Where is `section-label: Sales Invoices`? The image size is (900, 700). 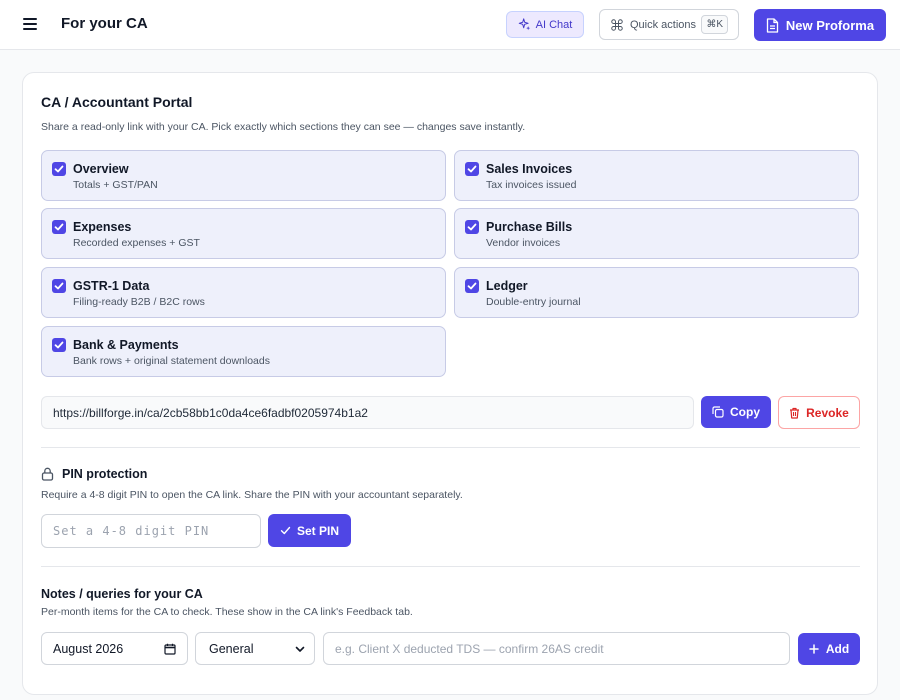
section-label: Sales Invoices is located at coordinates (529, 169).